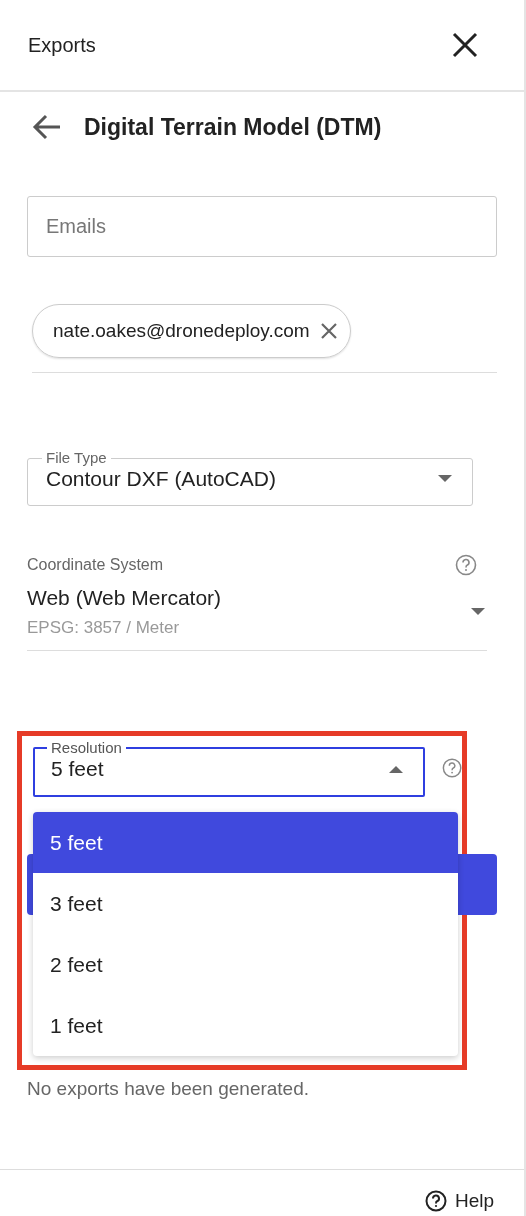  What do you see at coordinates (459, 1203) in the screenshot?
I see `help-link: Help` at bounding box center [459, 1203].